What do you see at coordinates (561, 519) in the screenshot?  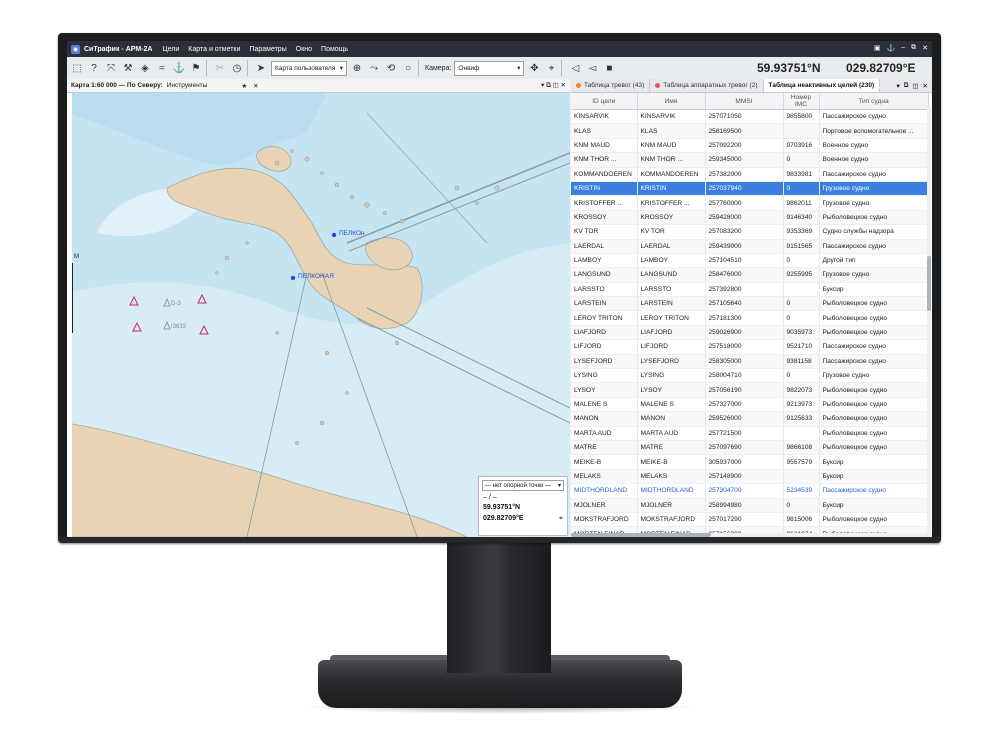 I see `locate-icon: ⌖` at bounding box center [561, 519].